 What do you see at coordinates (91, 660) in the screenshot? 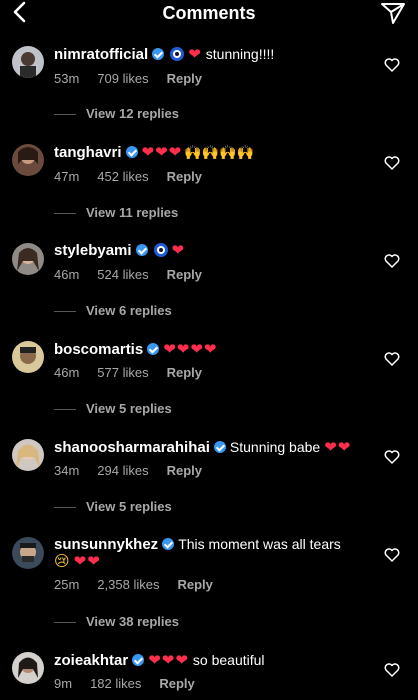
I see `username: zoieakhtar` at bounding box center [91, 660].